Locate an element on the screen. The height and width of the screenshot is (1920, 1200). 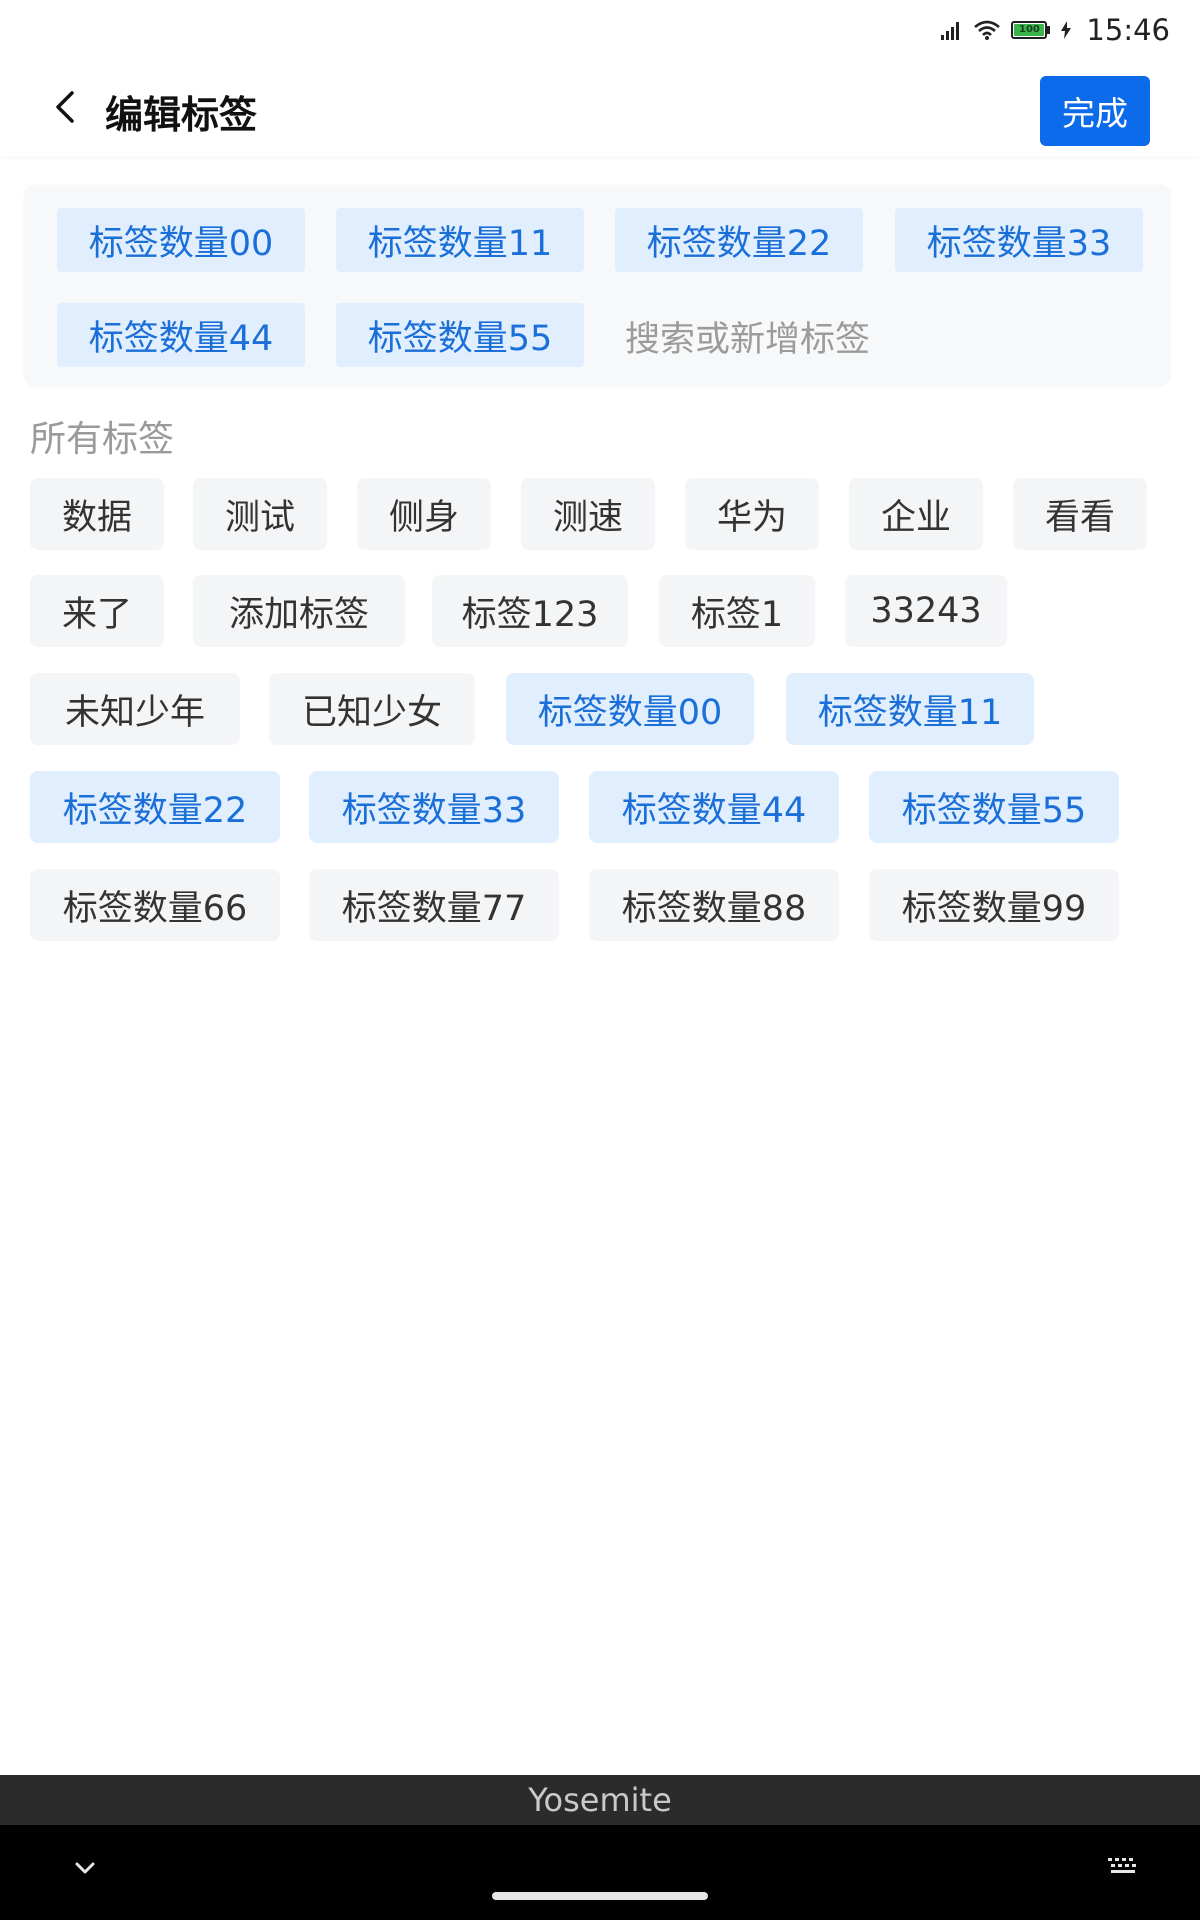
tag-item: 华为 is located at coordinates (752, 514).